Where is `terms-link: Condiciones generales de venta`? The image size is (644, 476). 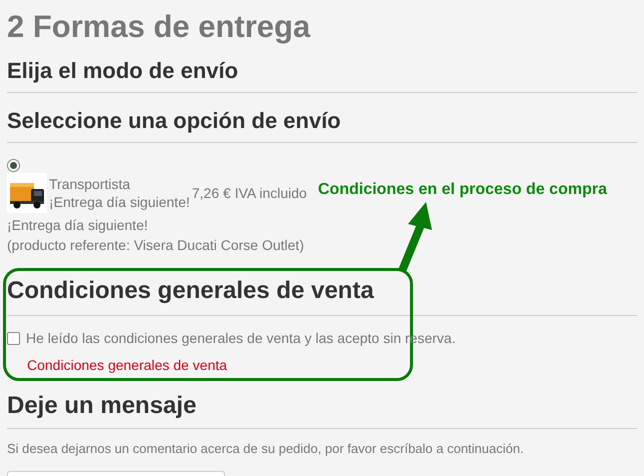
terms-link: Condiciones generales de venta is located at coordinates (127, 365).